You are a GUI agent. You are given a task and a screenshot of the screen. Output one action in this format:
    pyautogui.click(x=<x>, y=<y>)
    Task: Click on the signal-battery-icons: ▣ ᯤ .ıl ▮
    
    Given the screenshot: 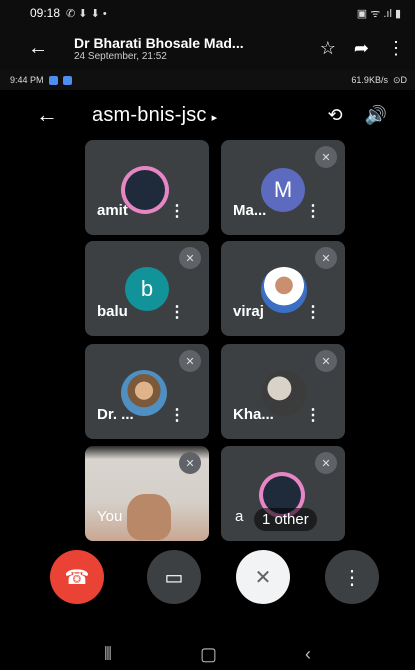 What is the action you would take?
    pyautogui.click(x=378, y=13)
    